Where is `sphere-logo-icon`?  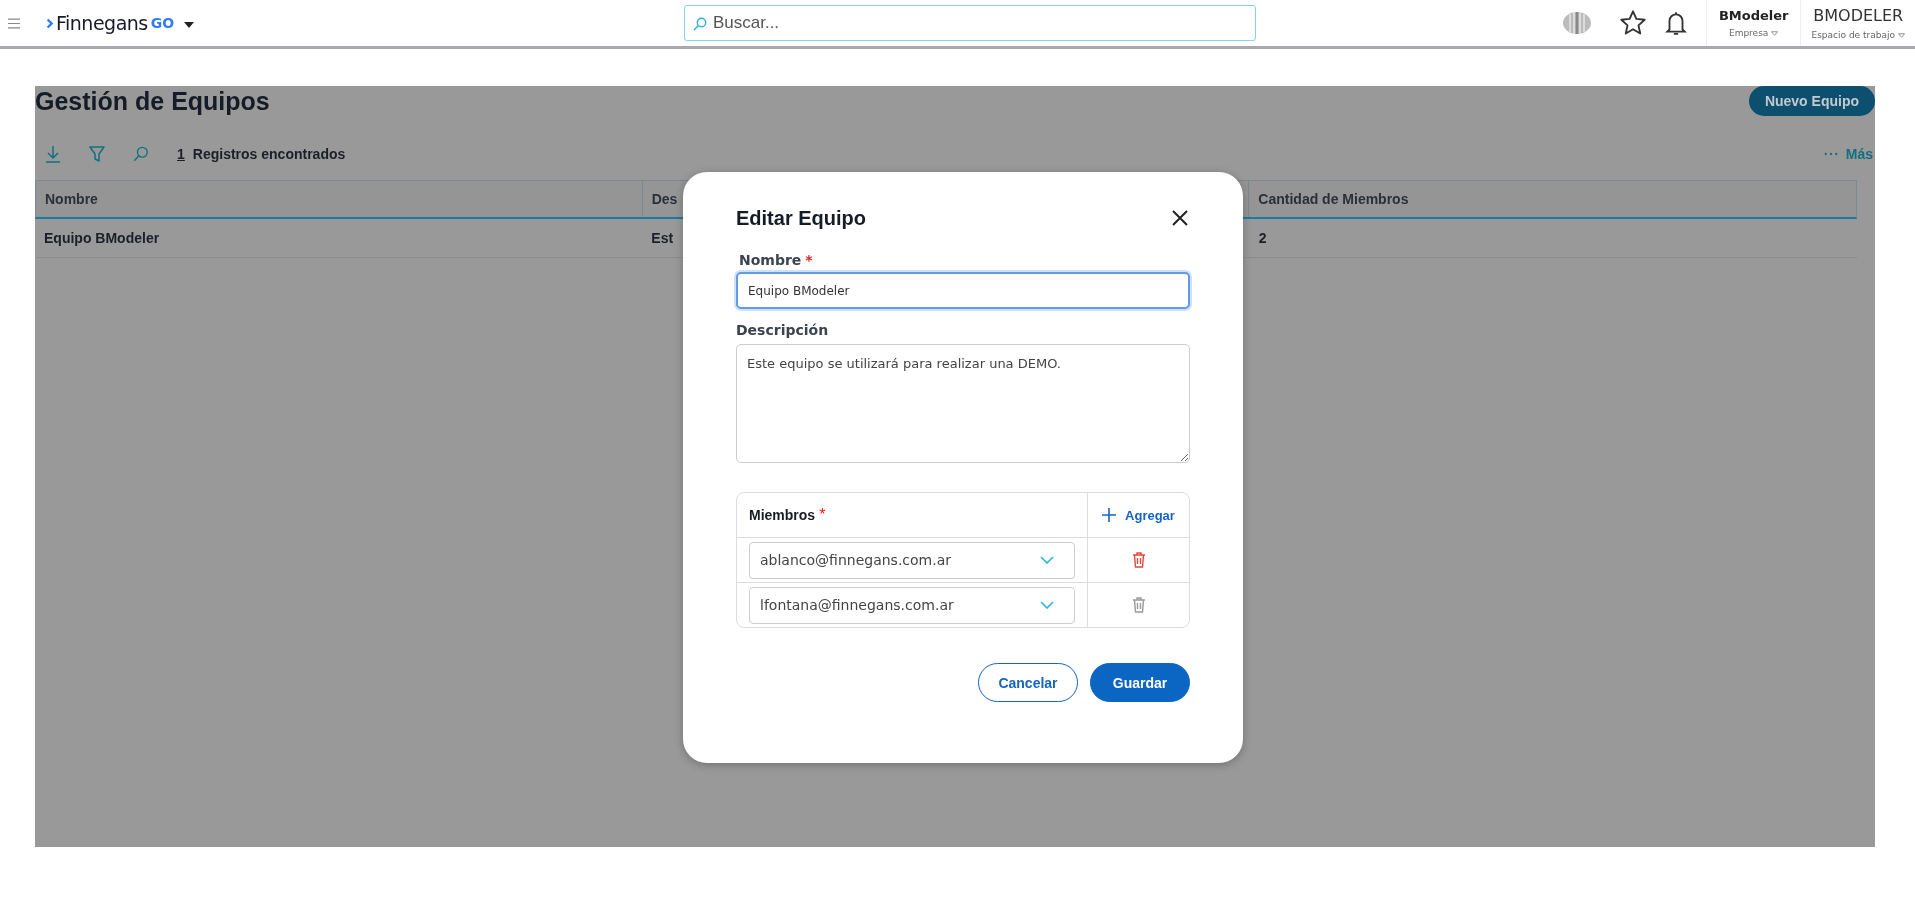
sphere-logo-icon is located at coordinates (1576, 23).